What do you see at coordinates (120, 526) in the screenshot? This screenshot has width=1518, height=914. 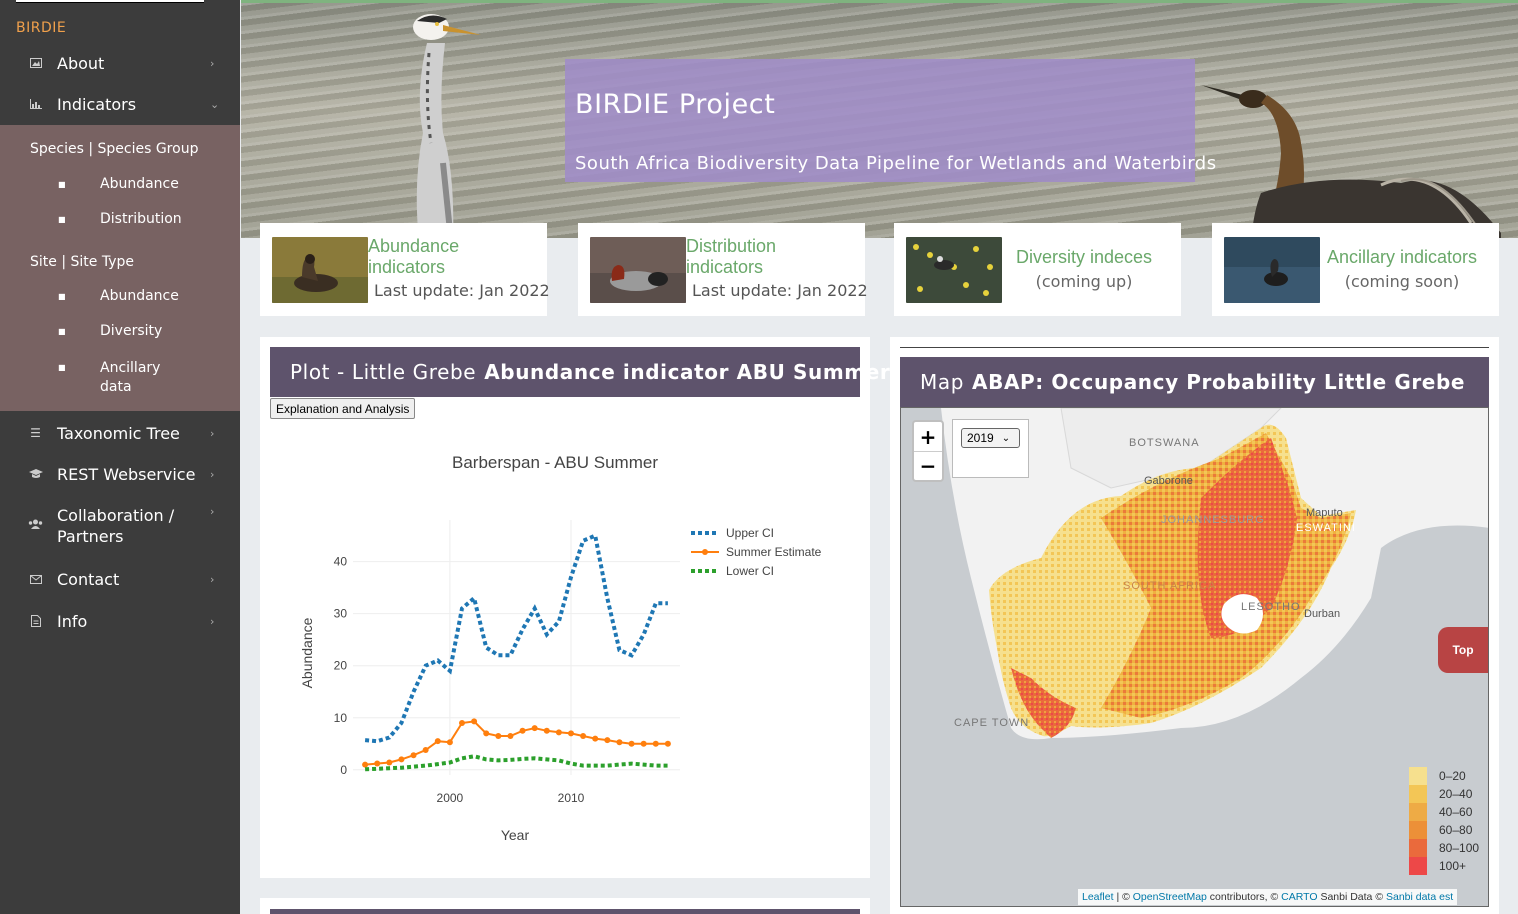 I see `nav-collaboration: Collaboration / Partners ›` at bounding box center [120, 526].